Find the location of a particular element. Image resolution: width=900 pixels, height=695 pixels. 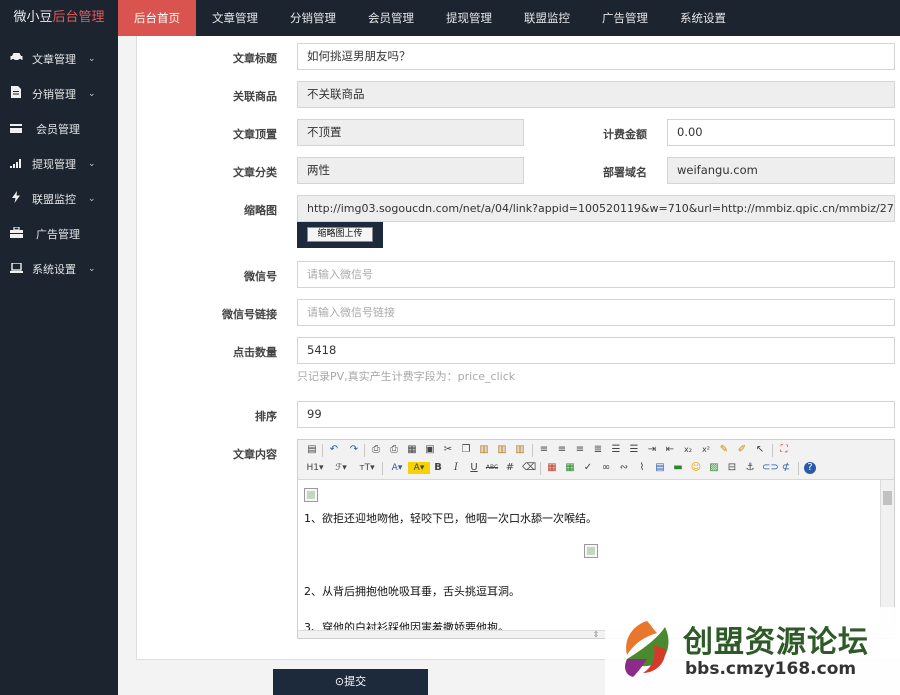

anchor-icon: ⚓ is located at coordinates (750, 468).